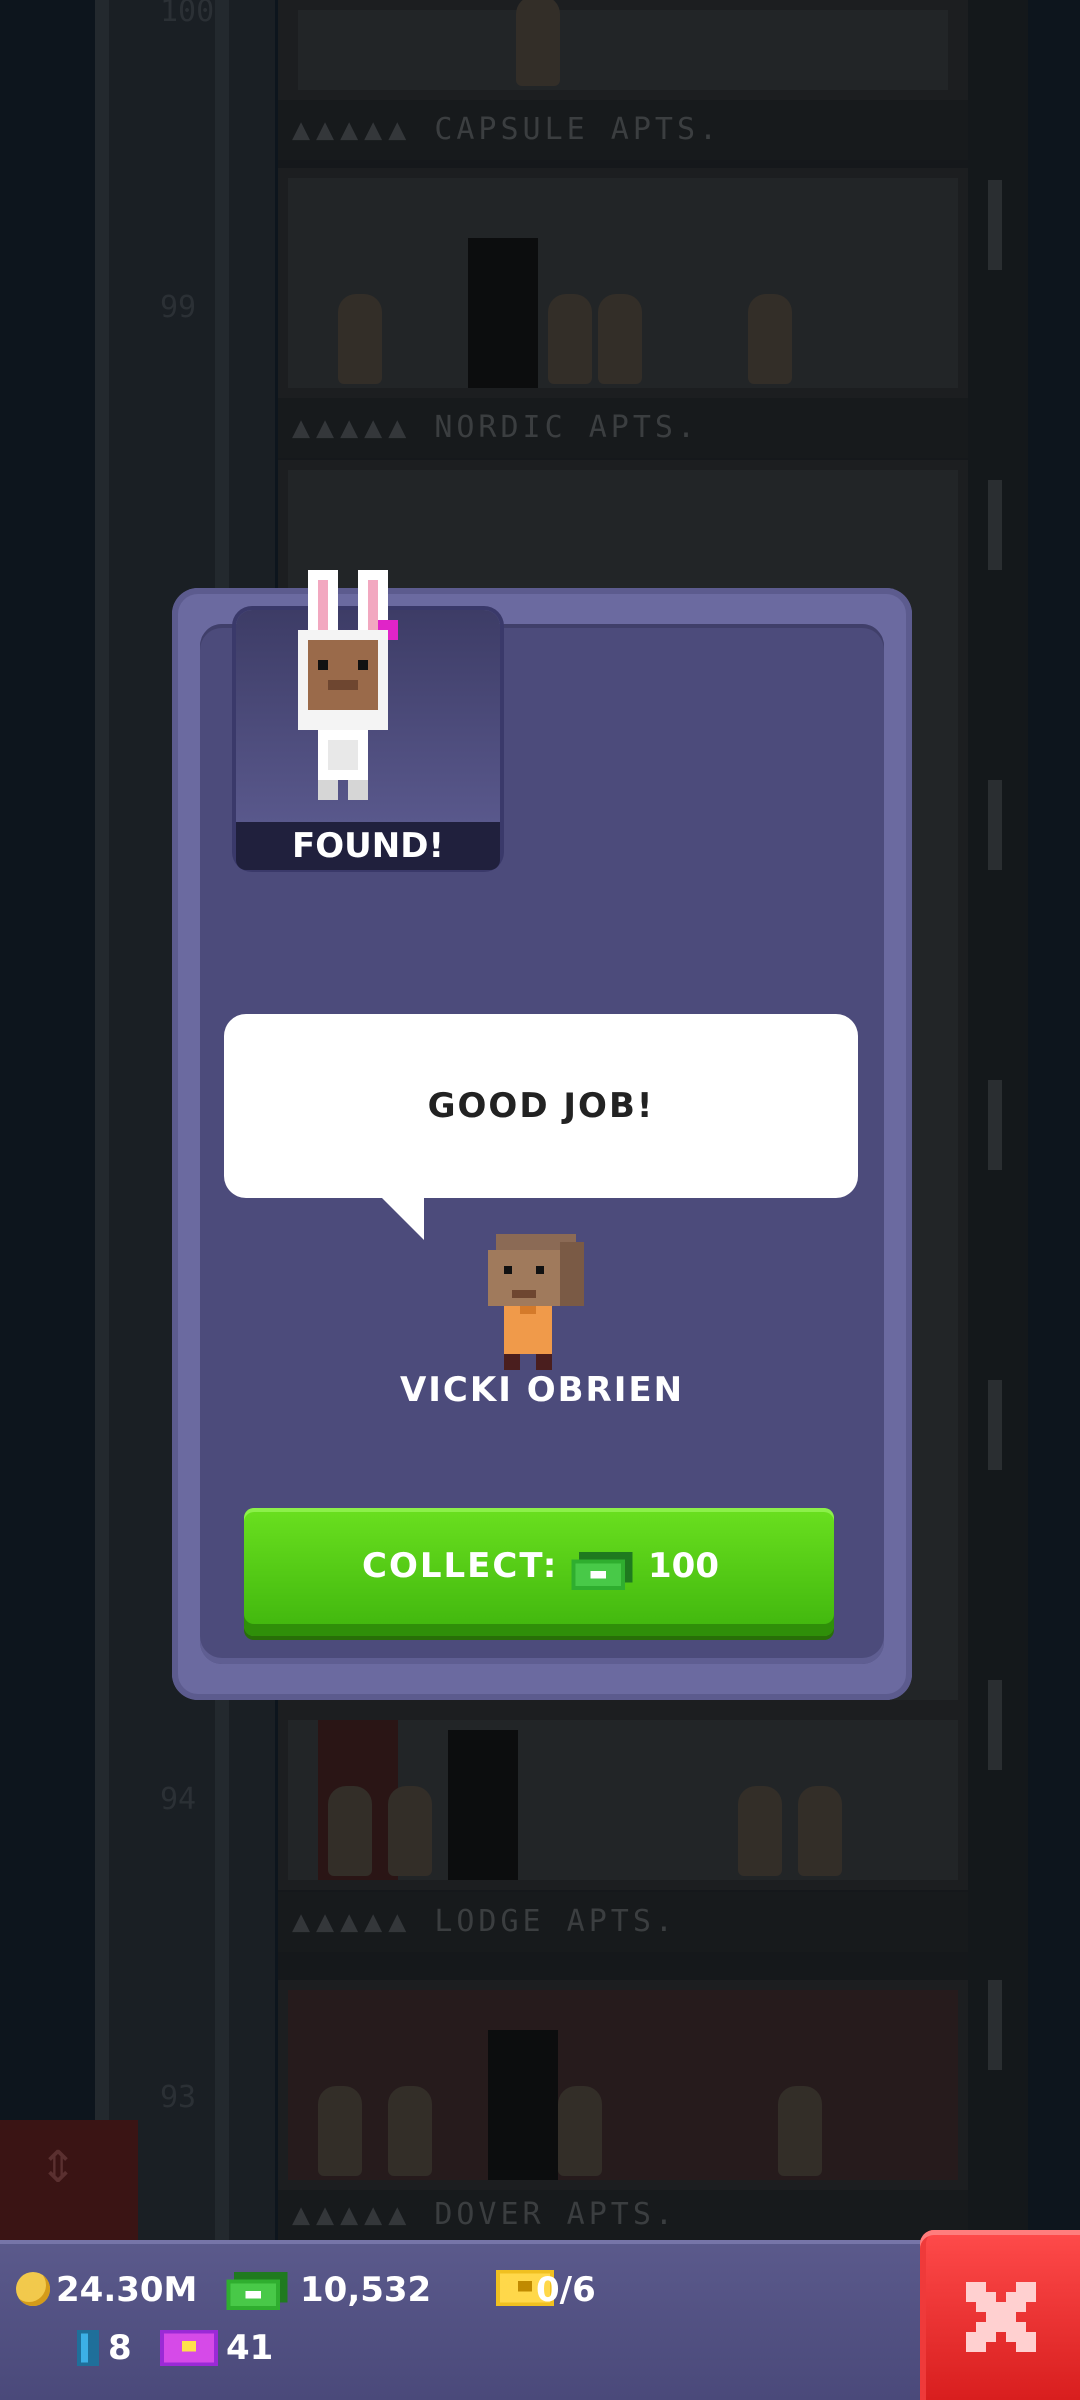 This screenshot has height=2400, width=1080. I want to click on bitizen-name: VICKI OBRIEN, so click(542, 1390).